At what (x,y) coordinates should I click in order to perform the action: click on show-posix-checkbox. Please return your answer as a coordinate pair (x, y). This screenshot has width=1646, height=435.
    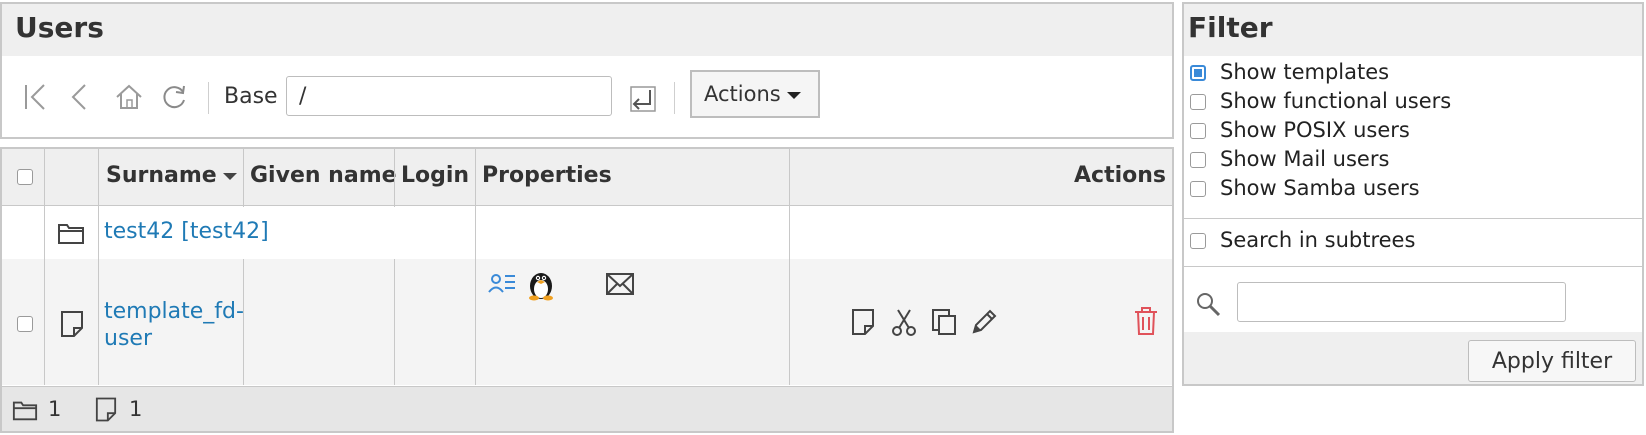
    Looking at the image, I should click on (1198, 131).